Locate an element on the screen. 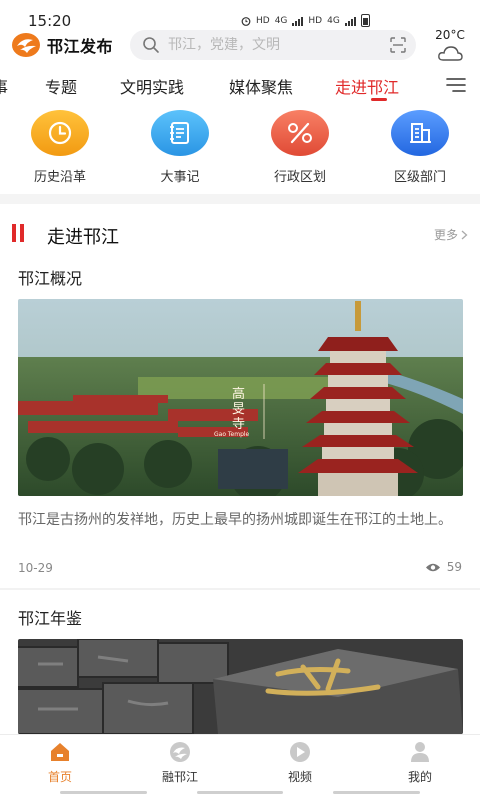 This screenshot has width=480, height=800. user-icon is located at coordinates (420, 752).